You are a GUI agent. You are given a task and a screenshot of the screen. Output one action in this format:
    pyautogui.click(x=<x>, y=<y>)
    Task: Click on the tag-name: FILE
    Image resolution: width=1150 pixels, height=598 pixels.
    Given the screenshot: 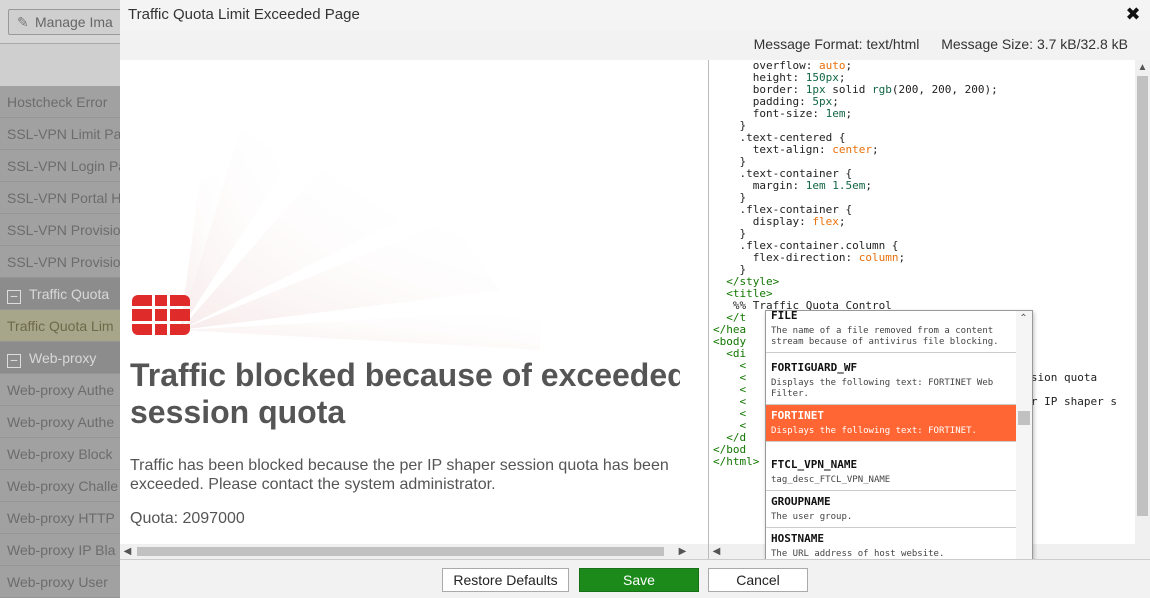 What is the action you would take?
    pyautogui.click(x=784, y=316)
    